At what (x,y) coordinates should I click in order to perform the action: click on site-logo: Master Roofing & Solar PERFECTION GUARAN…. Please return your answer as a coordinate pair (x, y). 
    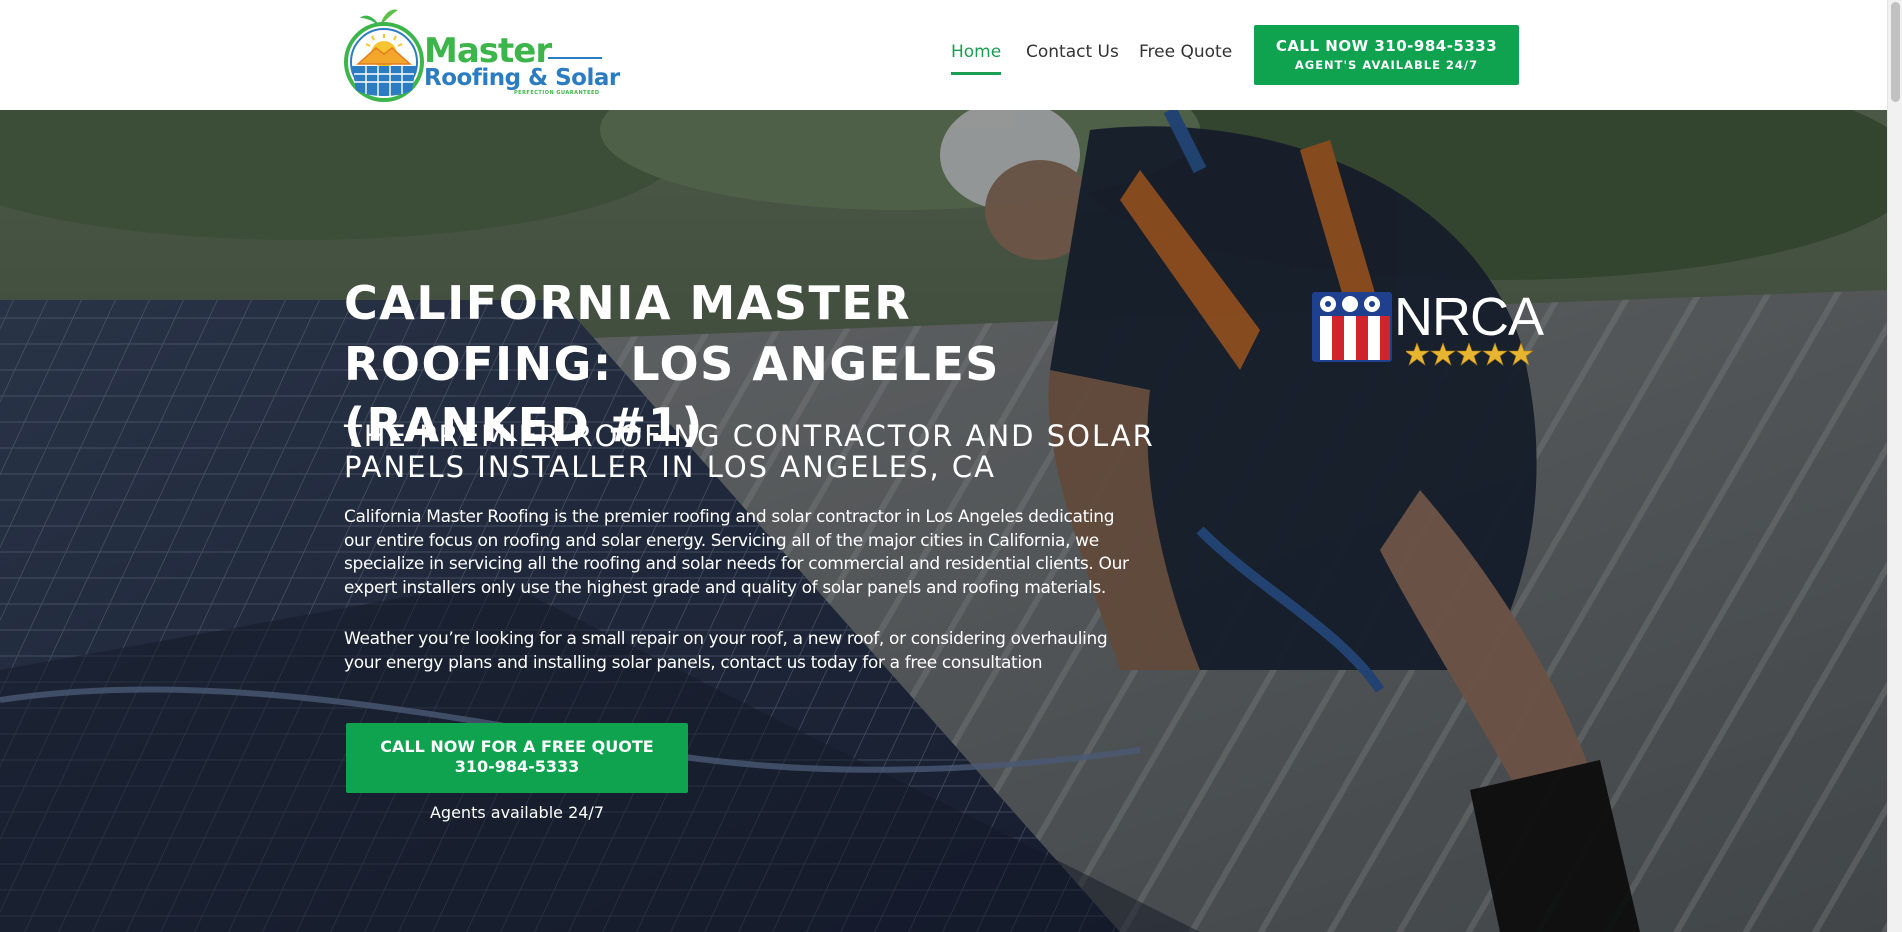
    Looking at the image, I should click on (481, 55).